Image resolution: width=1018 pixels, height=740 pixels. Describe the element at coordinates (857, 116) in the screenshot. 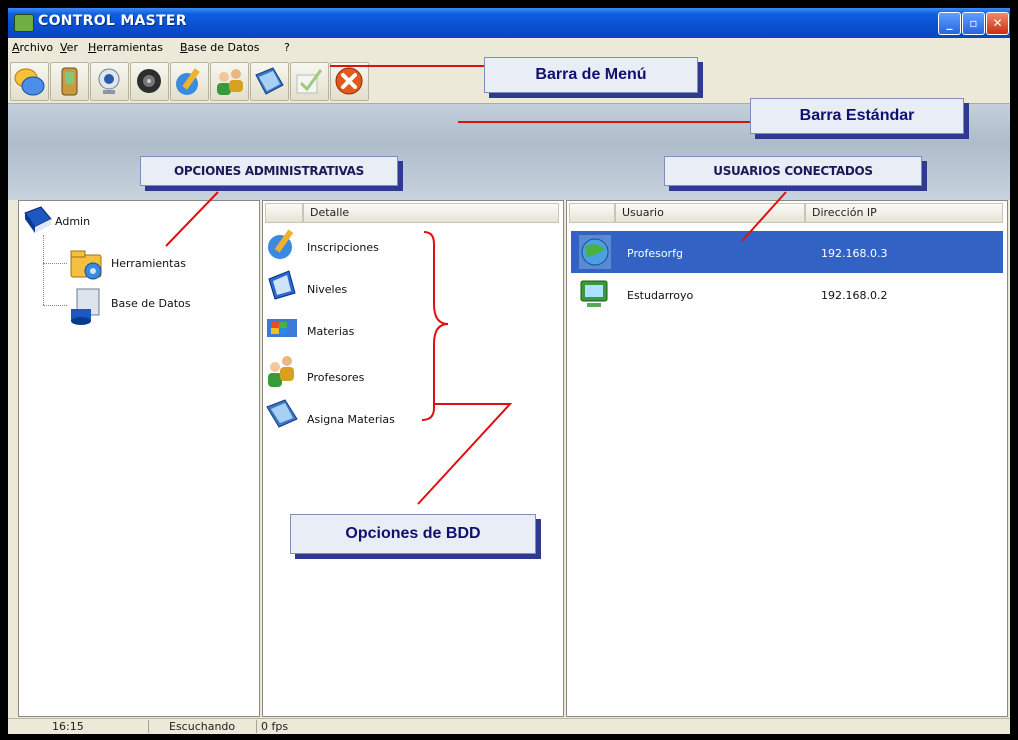

I see `callout-barra-estandar: Barra Estándar` at that location.